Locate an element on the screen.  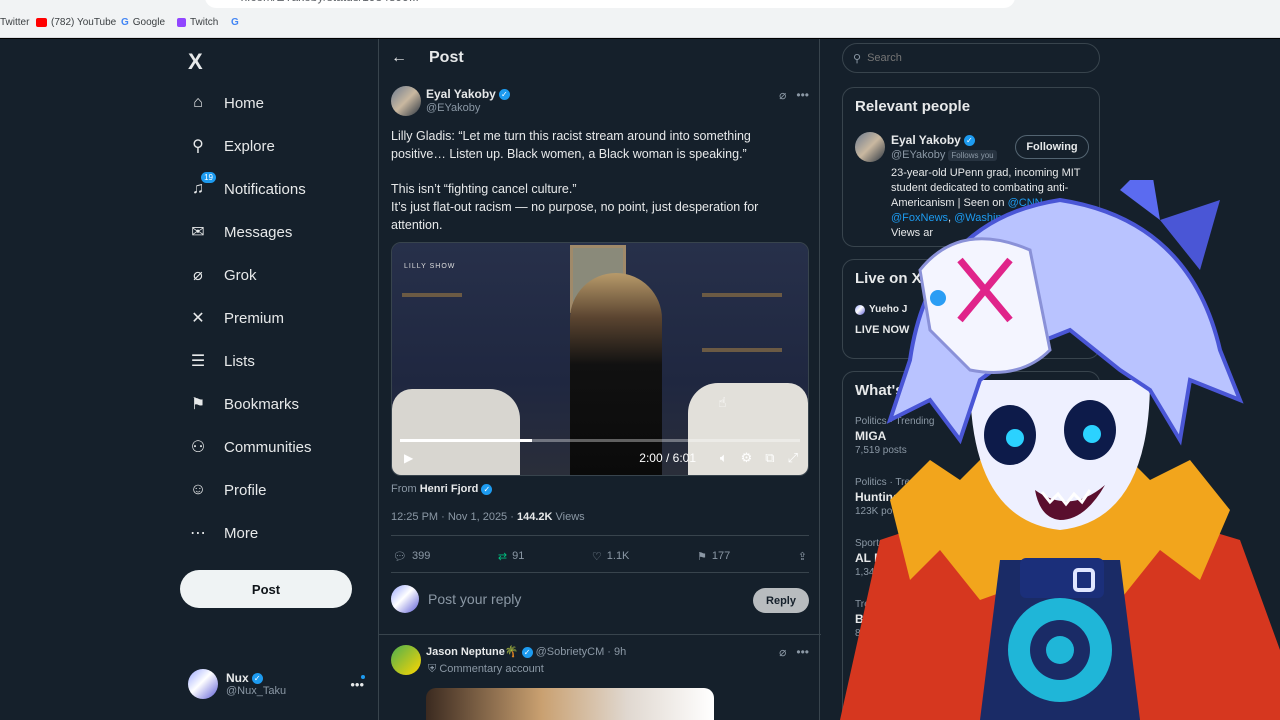
unread-dot is located at coordinates (363, 677).